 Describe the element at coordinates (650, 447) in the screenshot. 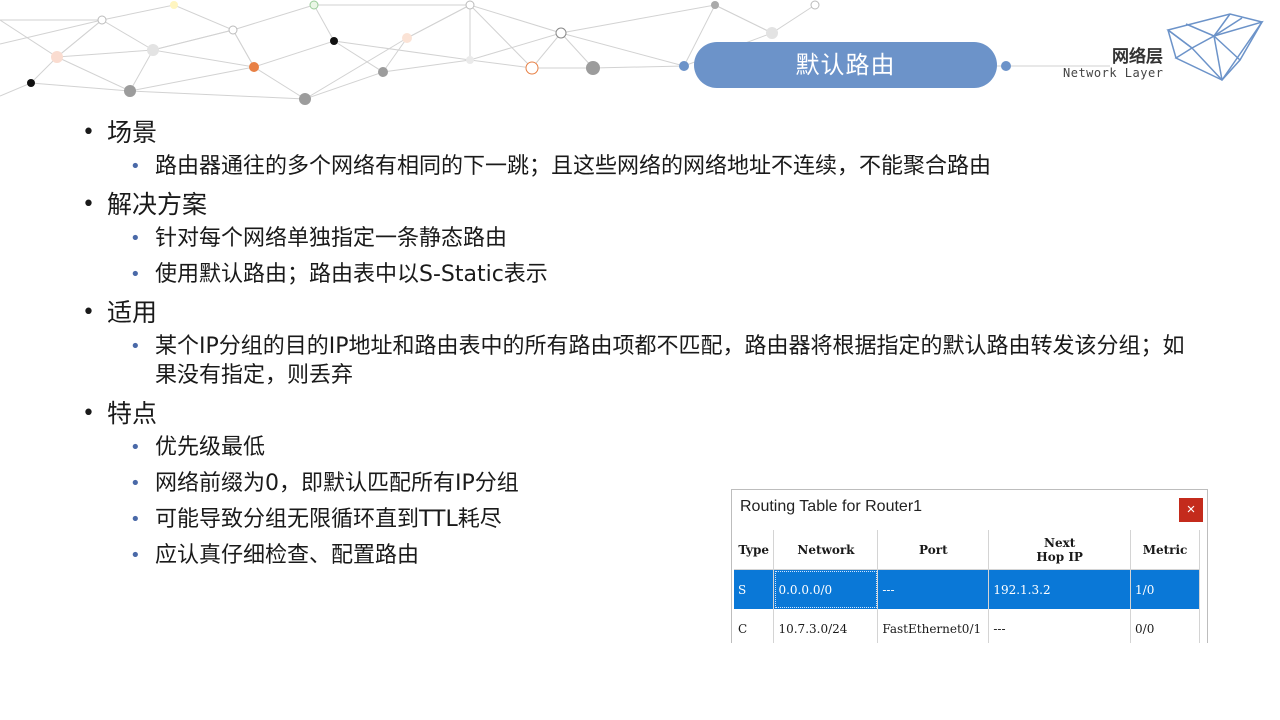

I see `sub-bullet: • 优先级最低` at that location.